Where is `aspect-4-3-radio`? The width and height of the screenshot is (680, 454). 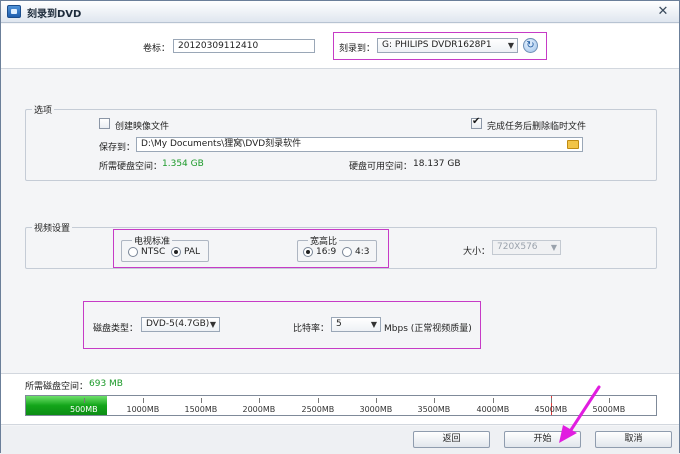
aspect-4-3-radio is located at coordinates (347, 252).